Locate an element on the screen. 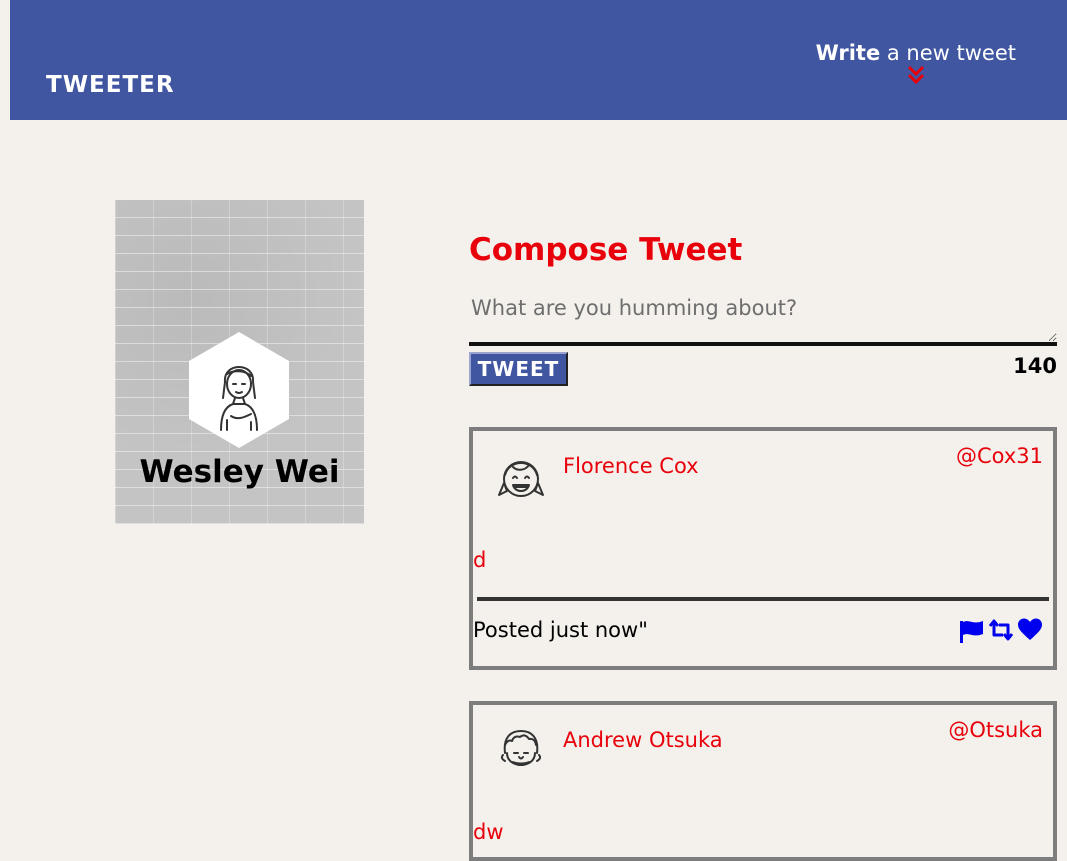 The width and height of the screenshot is (1067, 861). write-new-tweet-toggle: Write a new tweet is located at coordinates (916, 62).